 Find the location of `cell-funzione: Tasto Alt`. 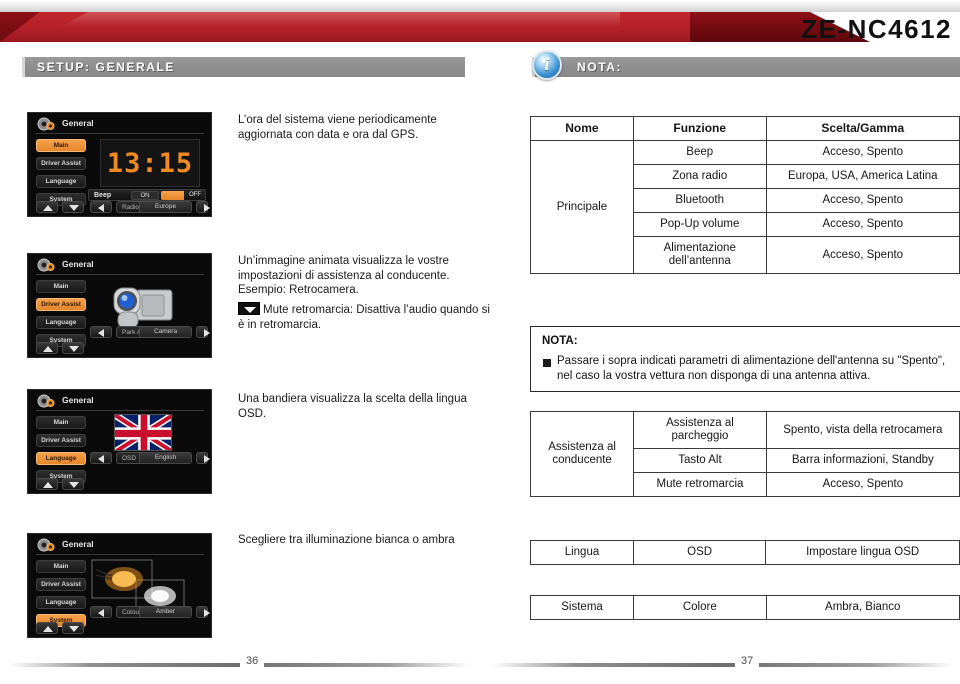

cell-funzione: Tasto Alt is located at coordinates (700, 460).